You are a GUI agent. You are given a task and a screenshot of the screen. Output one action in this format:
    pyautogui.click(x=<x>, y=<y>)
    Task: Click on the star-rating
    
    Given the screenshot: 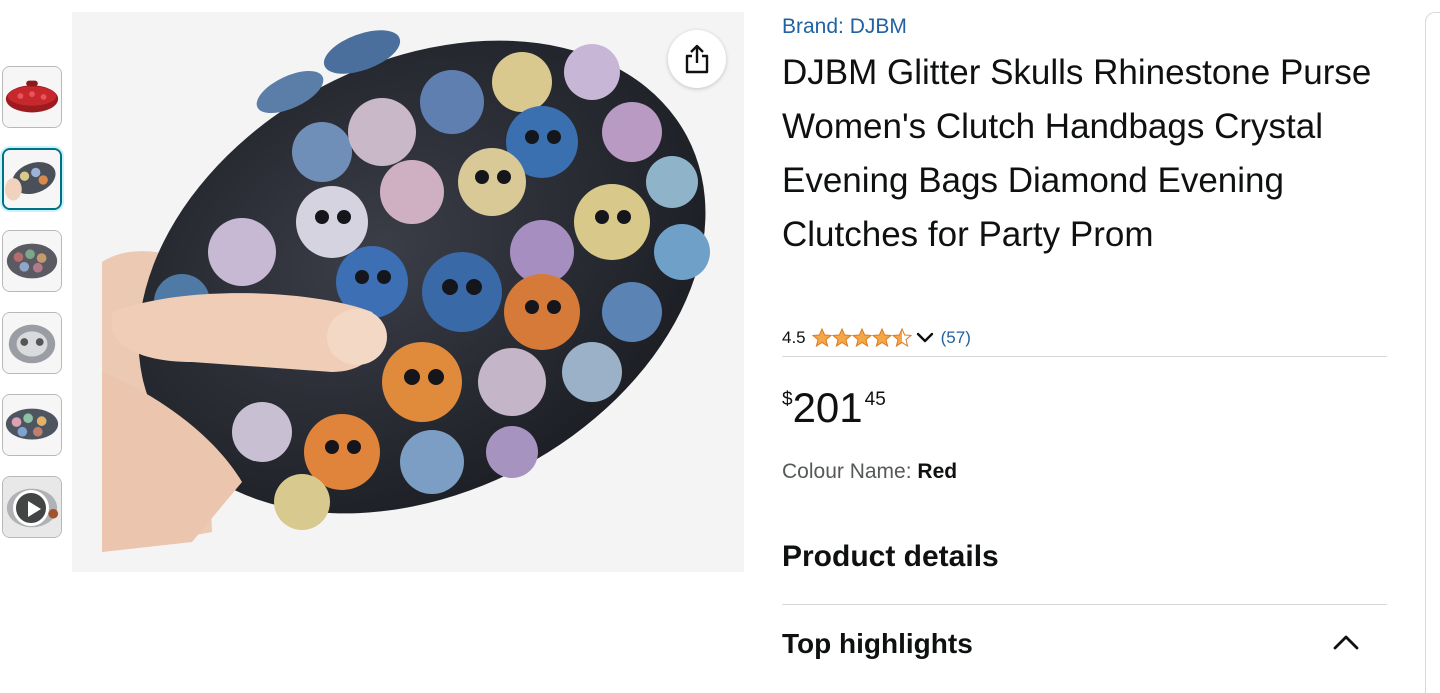 What is the action you would take?
    pyautogui.click(x=861, y=338)
    